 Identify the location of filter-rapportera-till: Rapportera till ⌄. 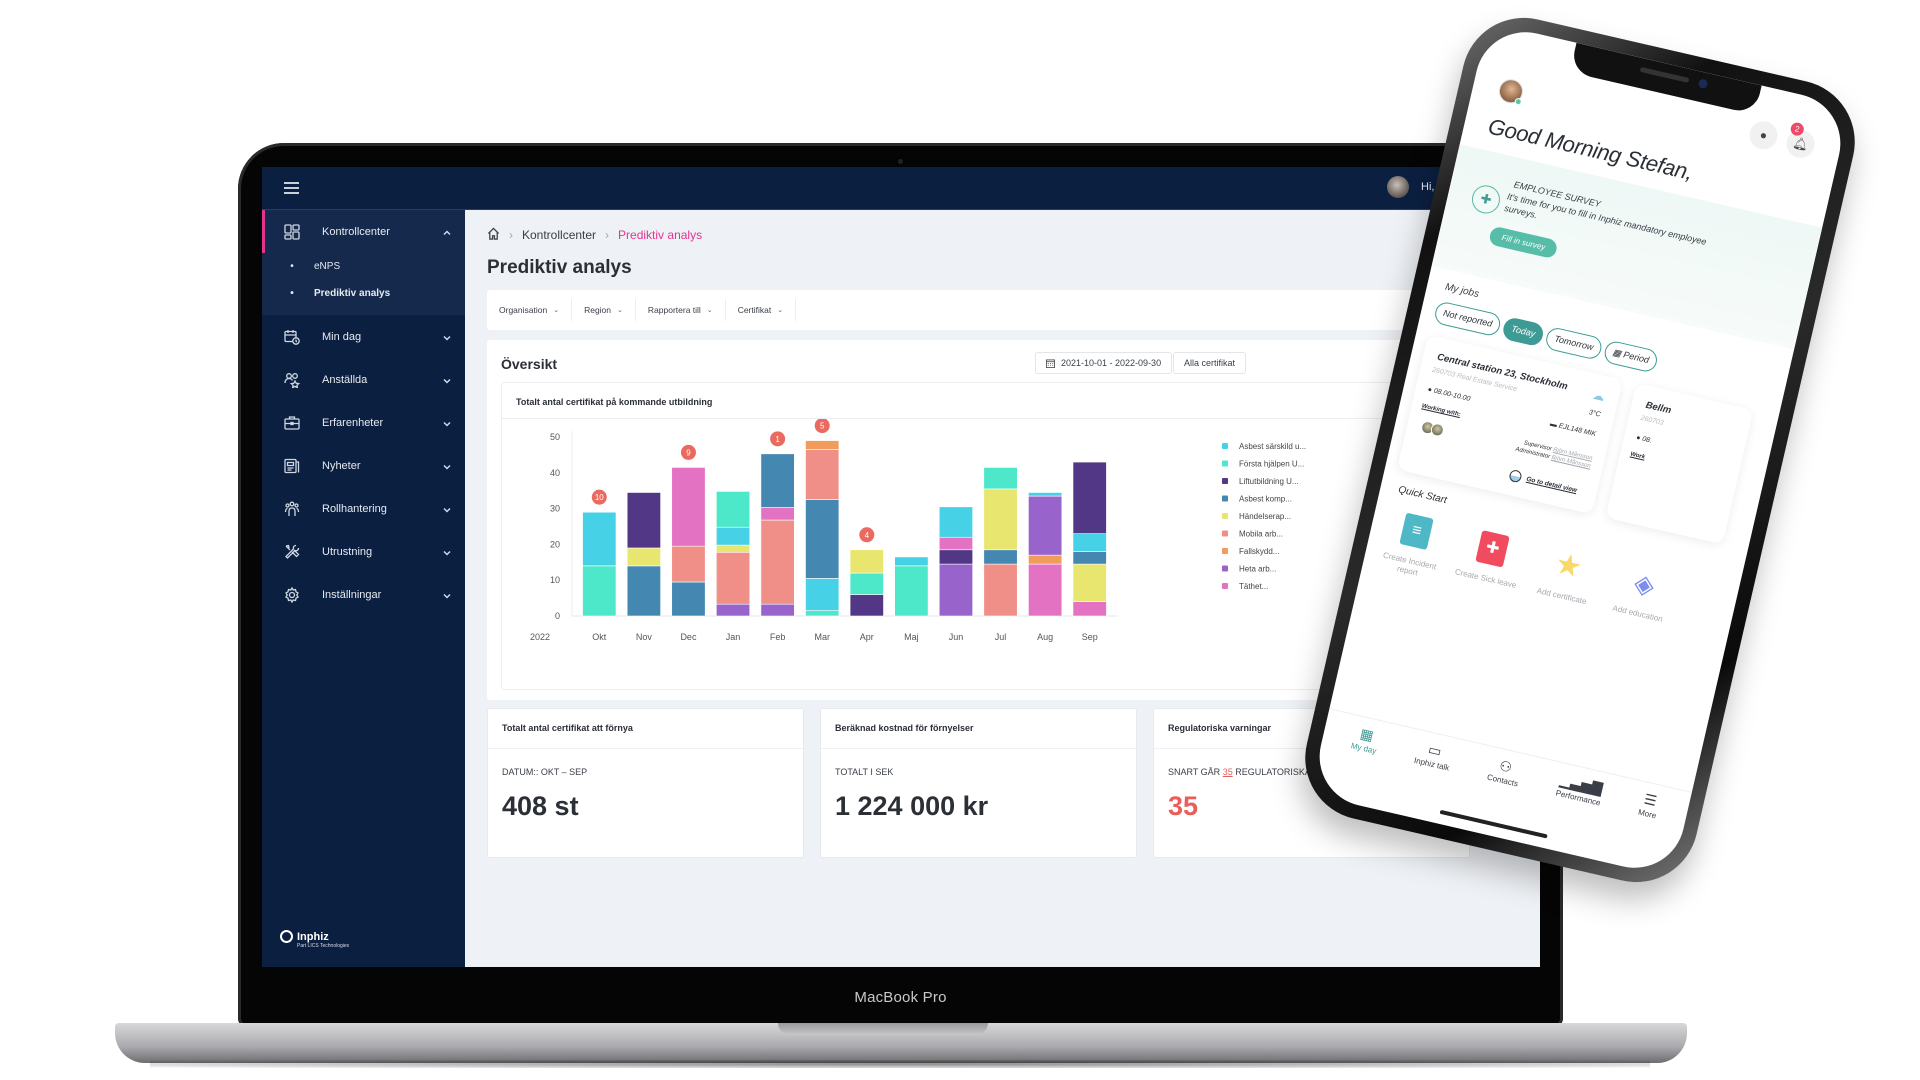
(681, 310).